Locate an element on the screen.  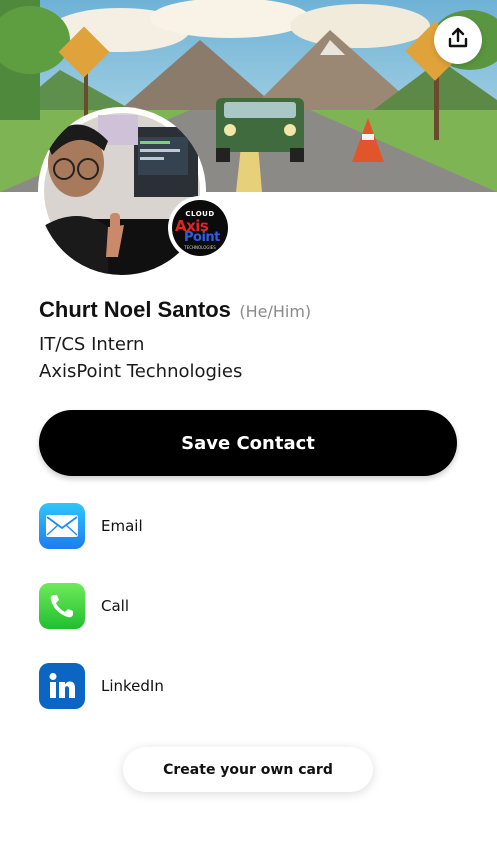
email-icon is located at coordinates (62, 526).